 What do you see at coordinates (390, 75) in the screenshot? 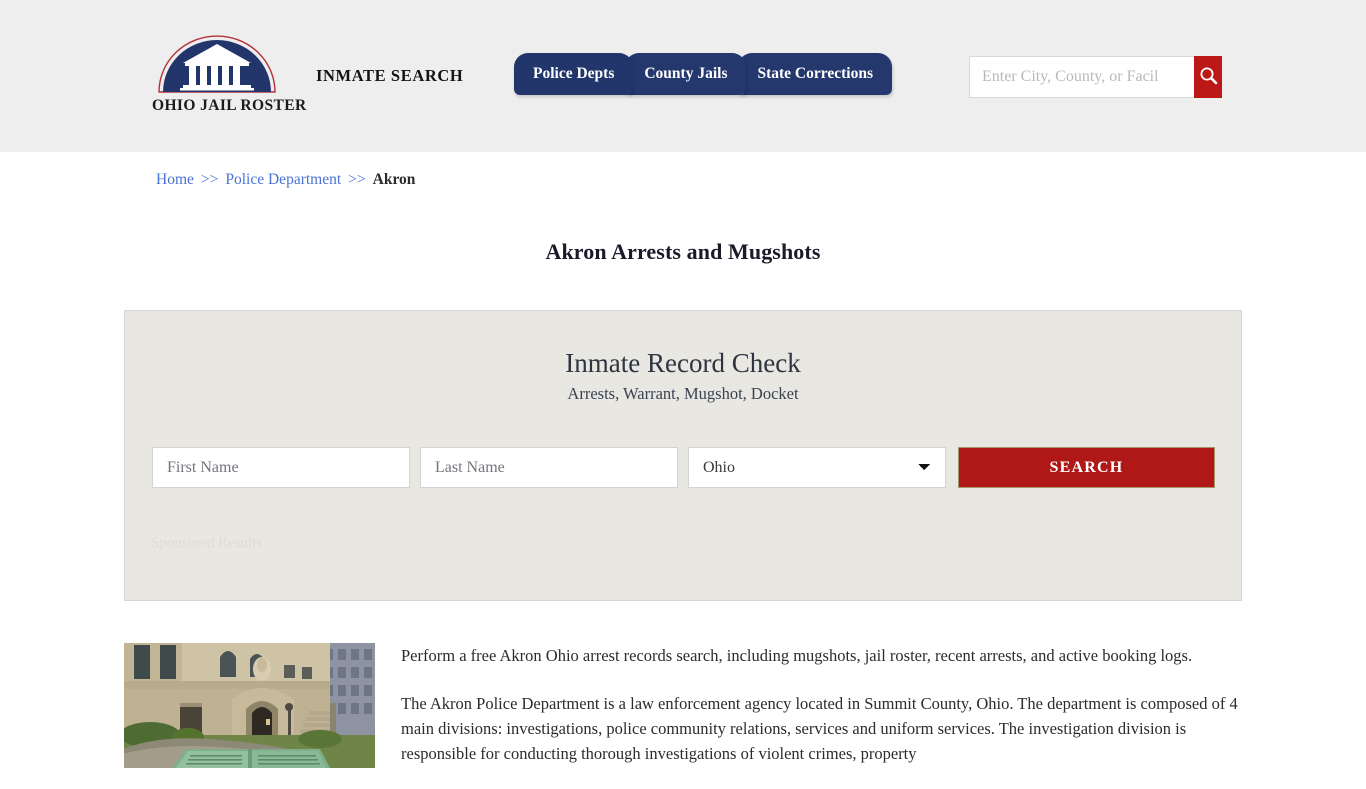
I see `header-tagline: INMATE SEARCH` at bounding box center [390, 75].